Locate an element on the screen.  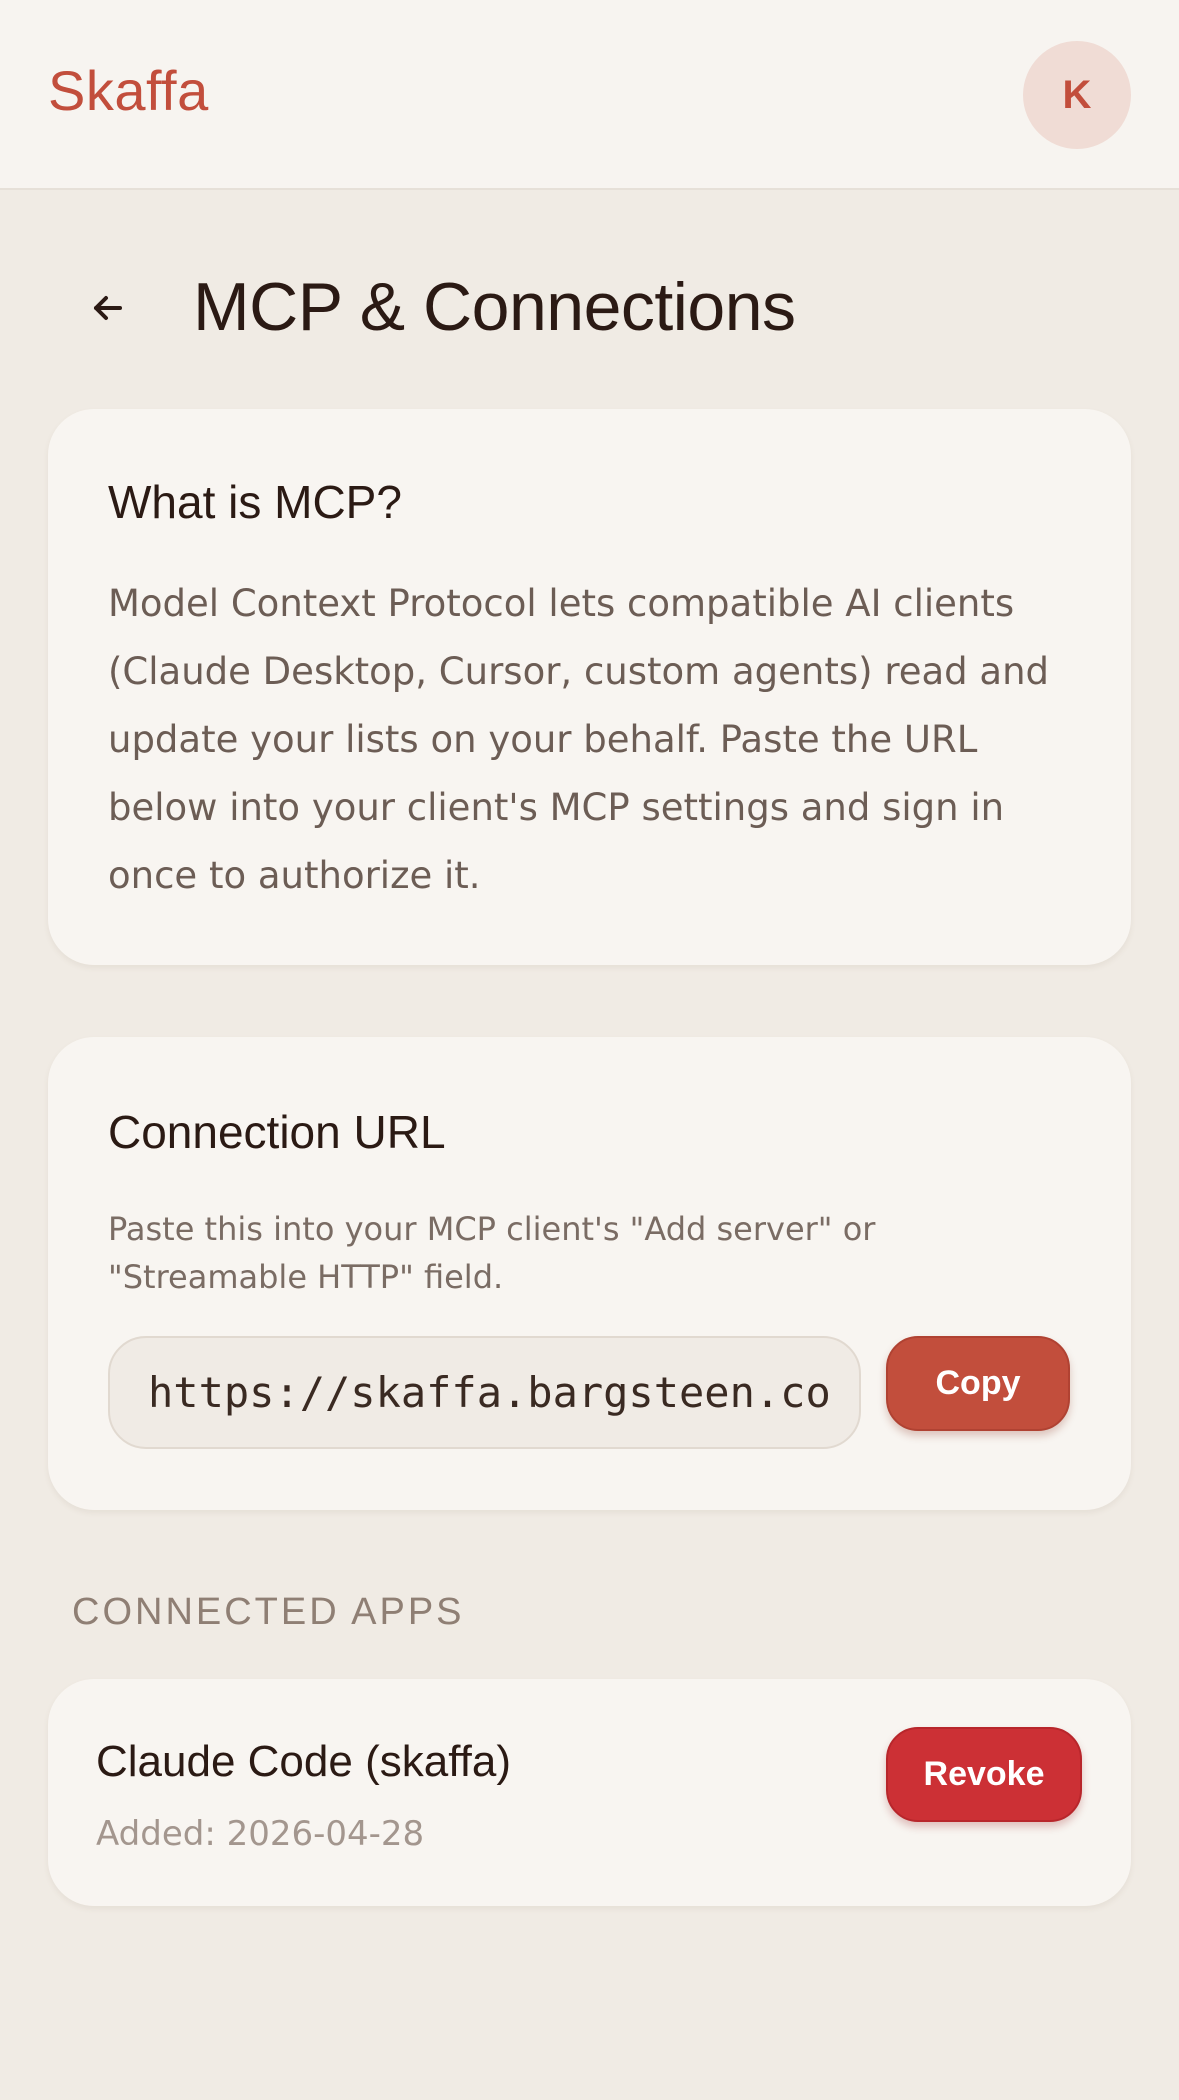
back-button is located at coordinates (108, 308).